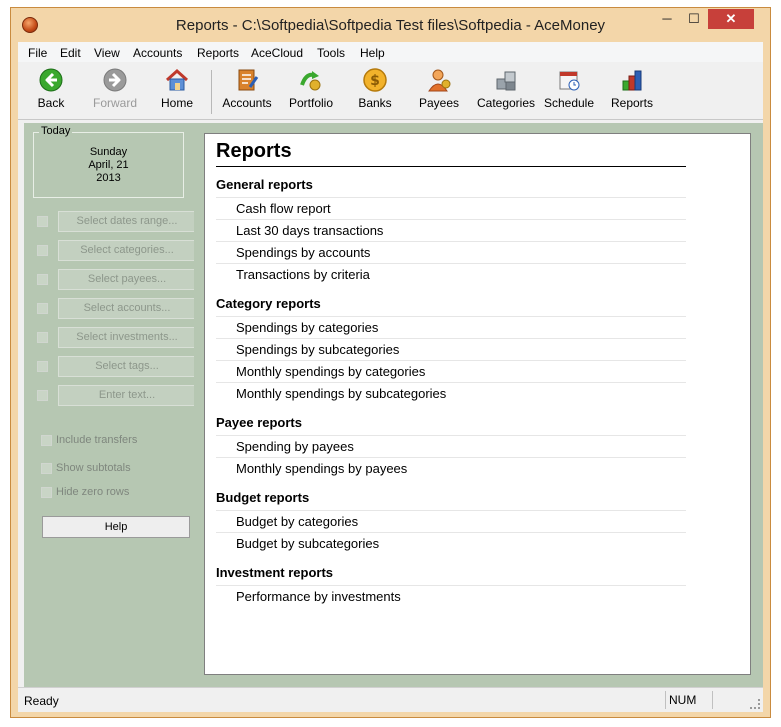 Image resolution: width=781 pixels, height=727 pixels. What do you see at coordinates (307, 543) in the screenshot?
I see `report-link-budget-by-subcategories: Budget by subcategories` at bounding box center [307, 543].